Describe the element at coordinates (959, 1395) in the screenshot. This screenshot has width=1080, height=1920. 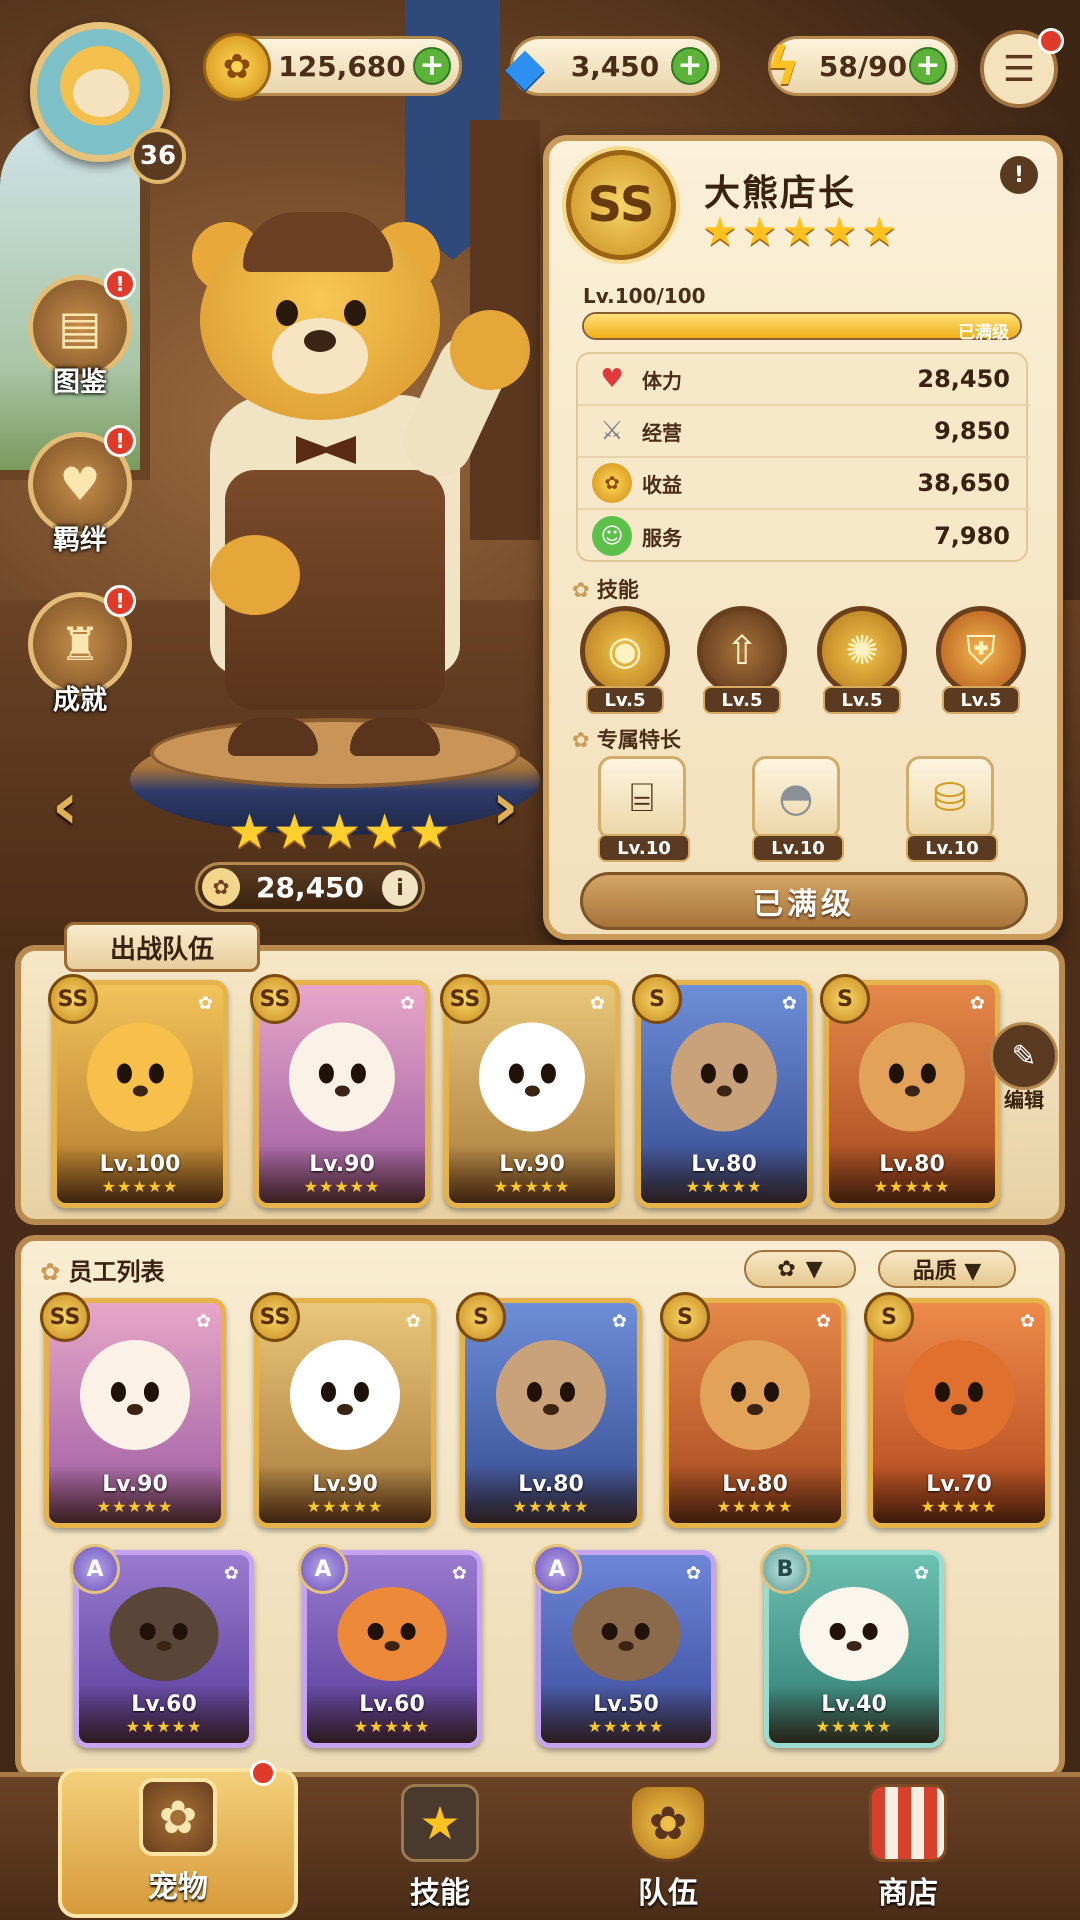
I see `dragon-portrait` at that location.